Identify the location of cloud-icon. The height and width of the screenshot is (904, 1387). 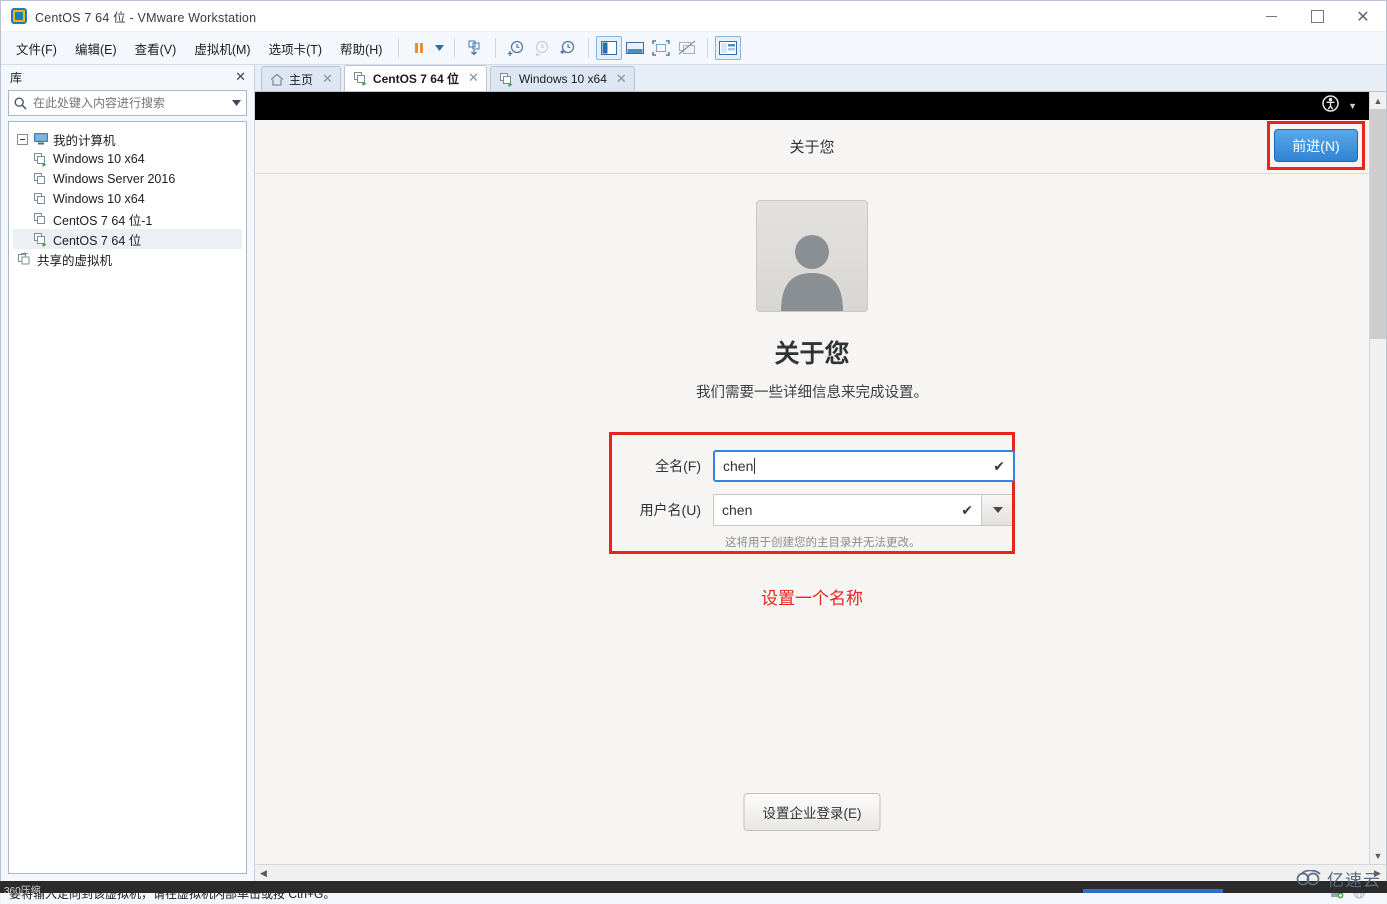
(1308, 877).